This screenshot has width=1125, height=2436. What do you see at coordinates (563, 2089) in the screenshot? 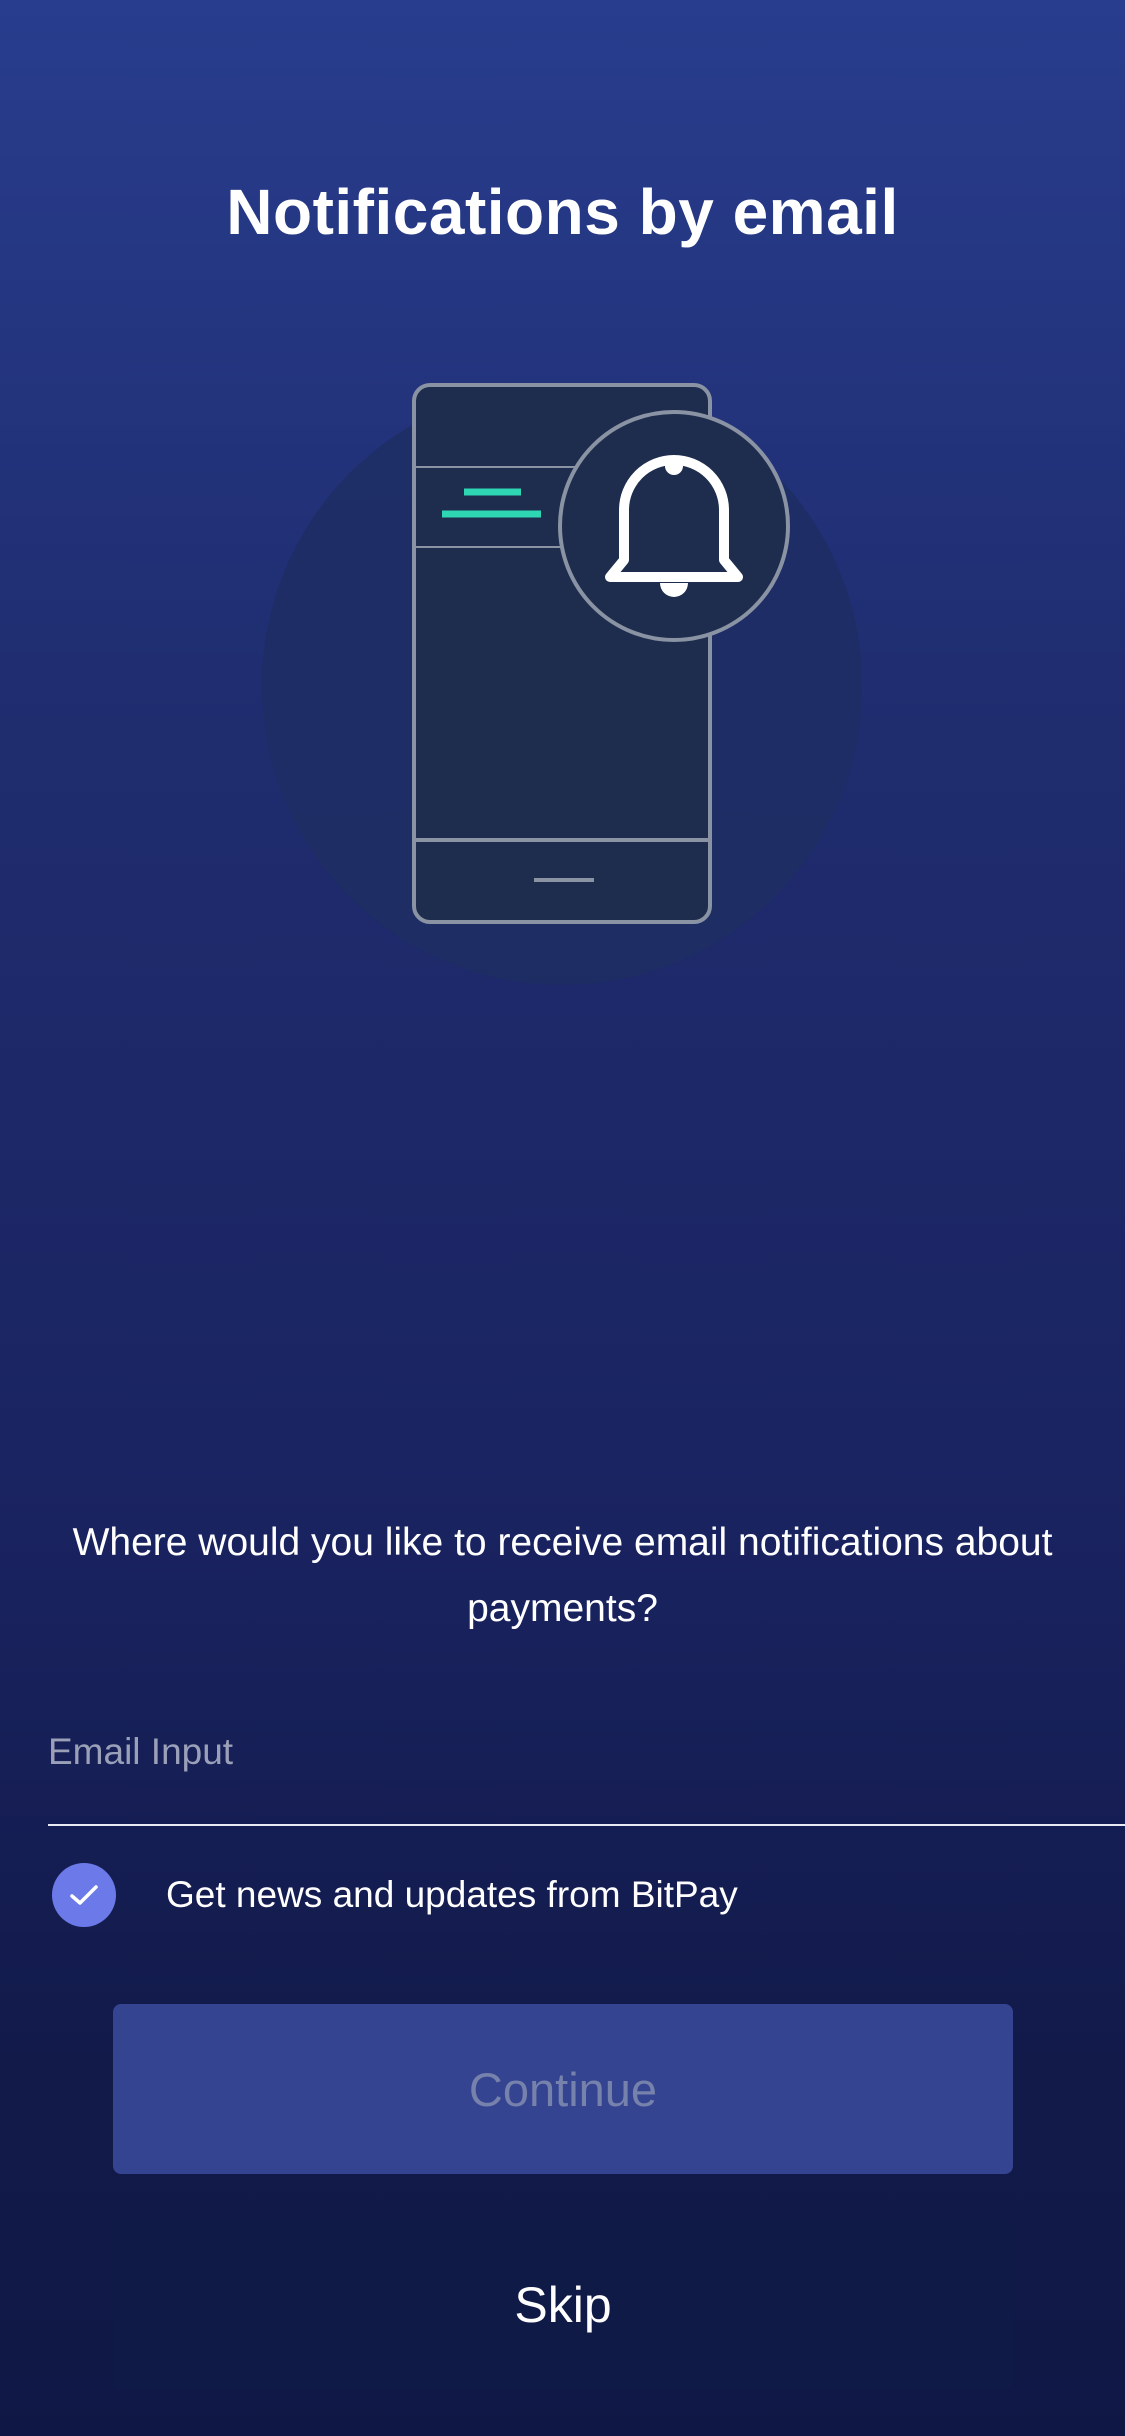
I see `continue-button: Continue` at bounding box center [563, 2089].